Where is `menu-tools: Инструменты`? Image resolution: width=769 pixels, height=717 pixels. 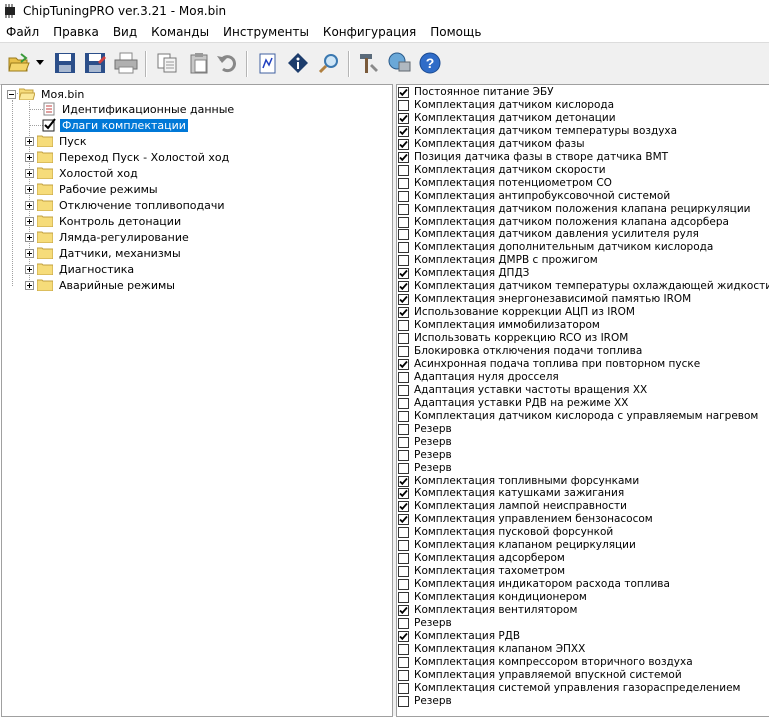 menu-tools: Инструменты is located at coordinates (266, 32).